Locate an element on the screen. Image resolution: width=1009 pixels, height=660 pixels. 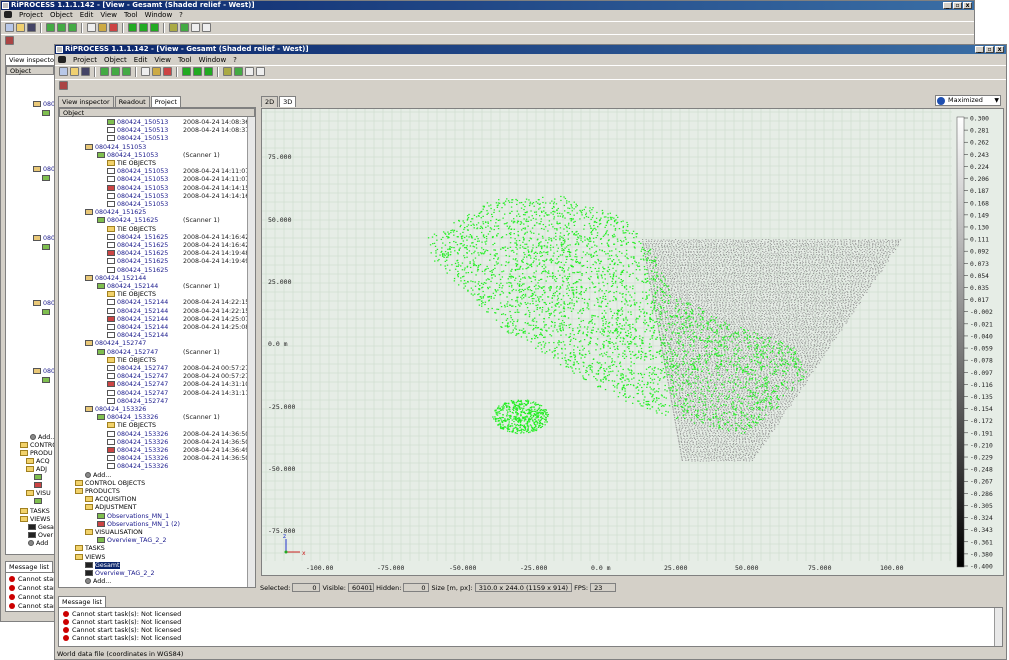
view-mode-select: Maximized ▼ is located at coordinates (968, 100).